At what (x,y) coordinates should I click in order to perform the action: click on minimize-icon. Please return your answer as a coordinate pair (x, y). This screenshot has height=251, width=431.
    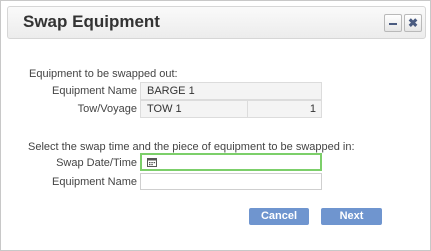
    Looking at the image, I should click on (393, 24).